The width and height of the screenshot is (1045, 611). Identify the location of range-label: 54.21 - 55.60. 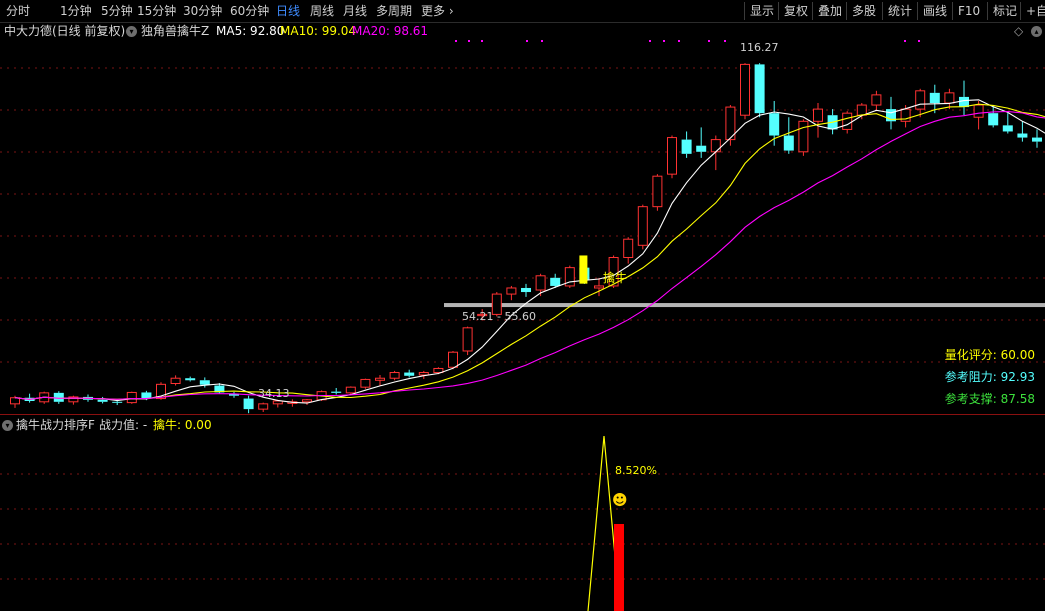
(499, 316).